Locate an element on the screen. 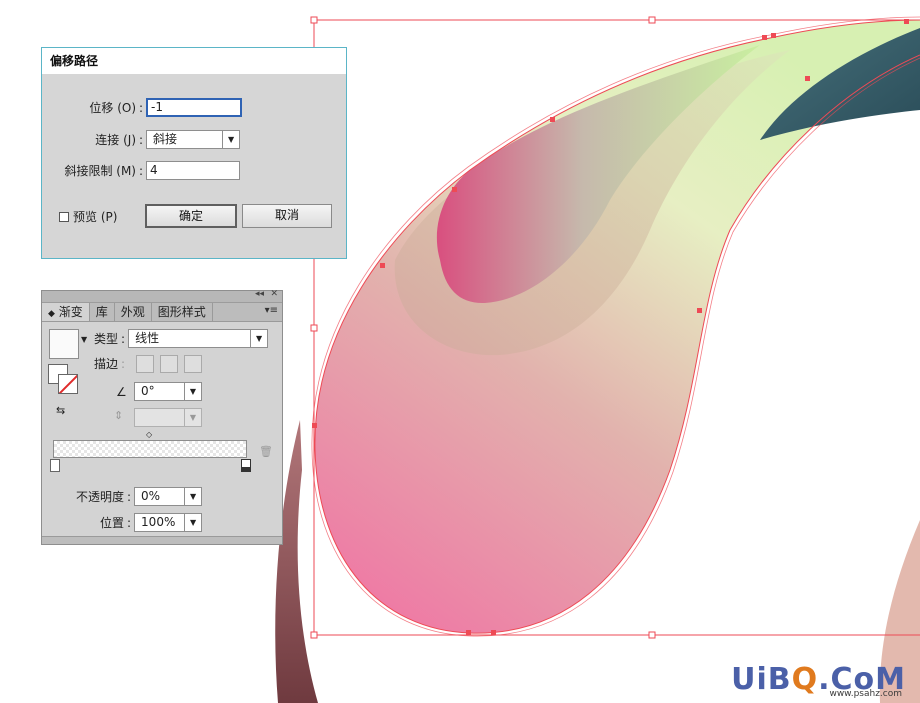 The image size is (920, 703). gradient-slider is located at coordinates (150, 449).